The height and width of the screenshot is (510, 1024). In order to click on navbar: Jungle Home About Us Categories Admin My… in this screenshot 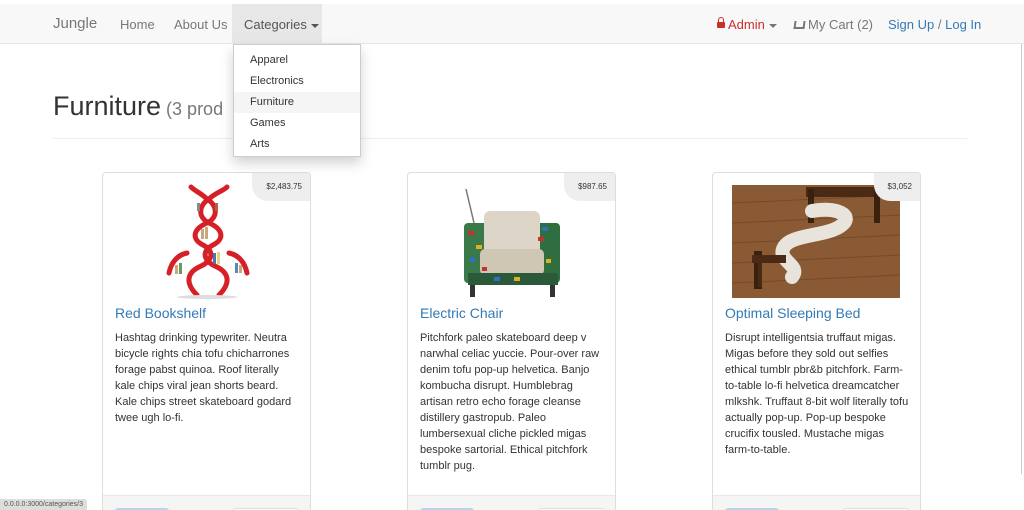, I will do `click(512, 24)`.